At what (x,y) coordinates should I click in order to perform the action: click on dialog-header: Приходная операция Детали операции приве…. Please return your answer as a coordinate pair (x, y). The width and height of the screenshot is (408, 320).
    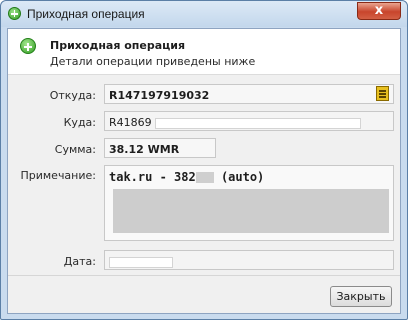
    Looking at the image, I should click on (204, 52).